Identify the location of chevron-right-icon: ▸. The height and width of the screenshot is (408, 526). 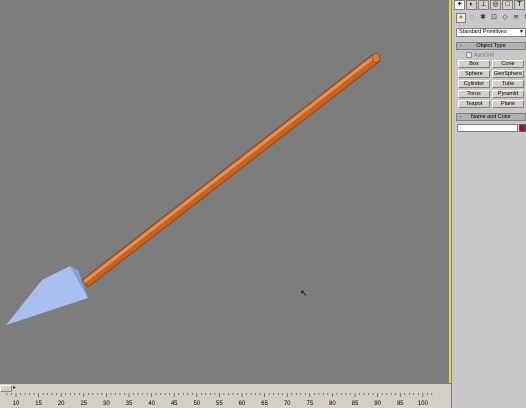
(14, 387).